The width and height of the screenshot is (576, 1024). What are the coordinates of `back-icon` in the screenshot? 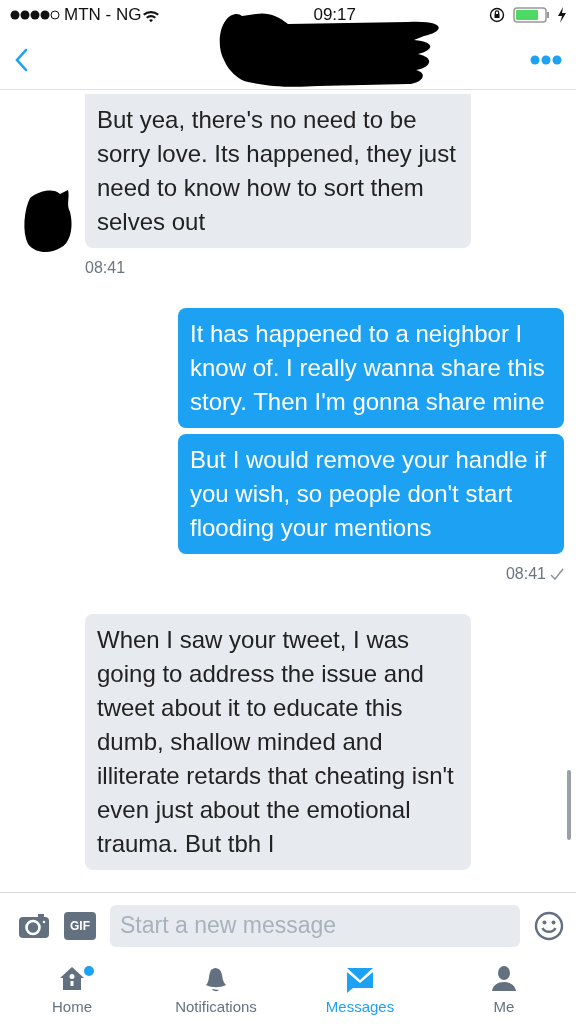 It's located at (22, 59).